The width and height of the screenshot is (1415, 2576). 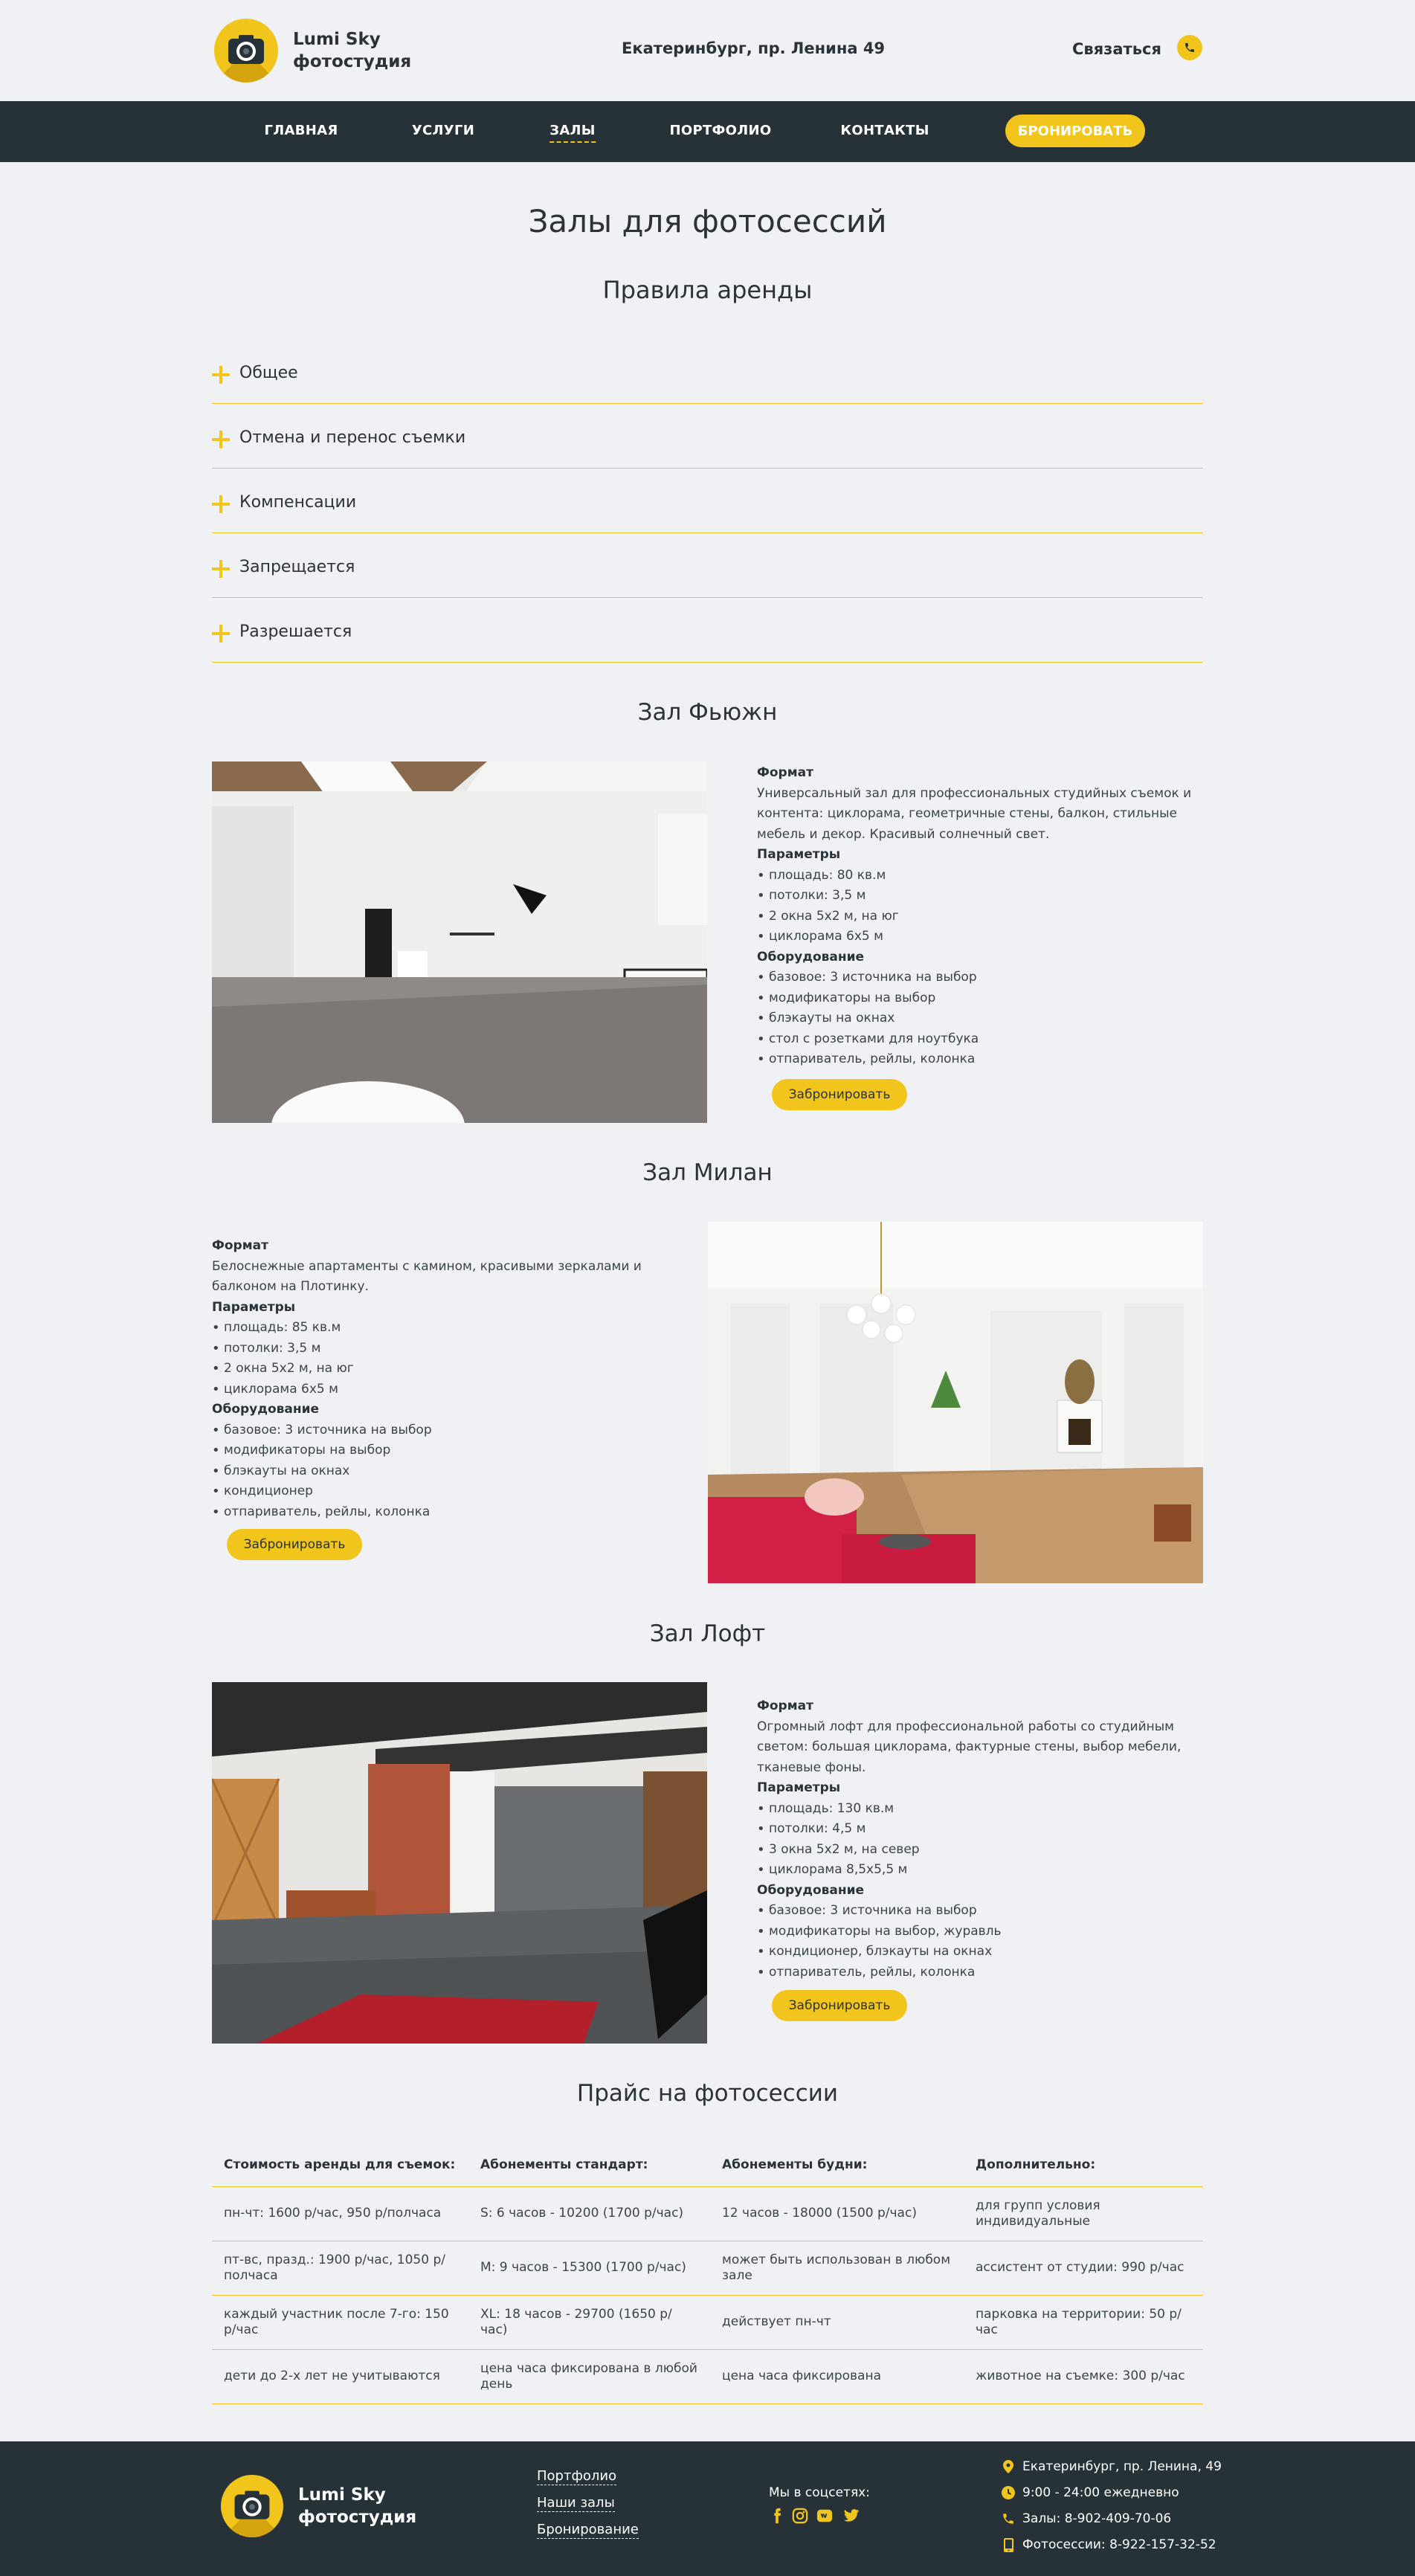 What do you see at coordinates (777, 2516) in the screenshot?
I see `facebook-icon` at bounding box center [777, 2516].